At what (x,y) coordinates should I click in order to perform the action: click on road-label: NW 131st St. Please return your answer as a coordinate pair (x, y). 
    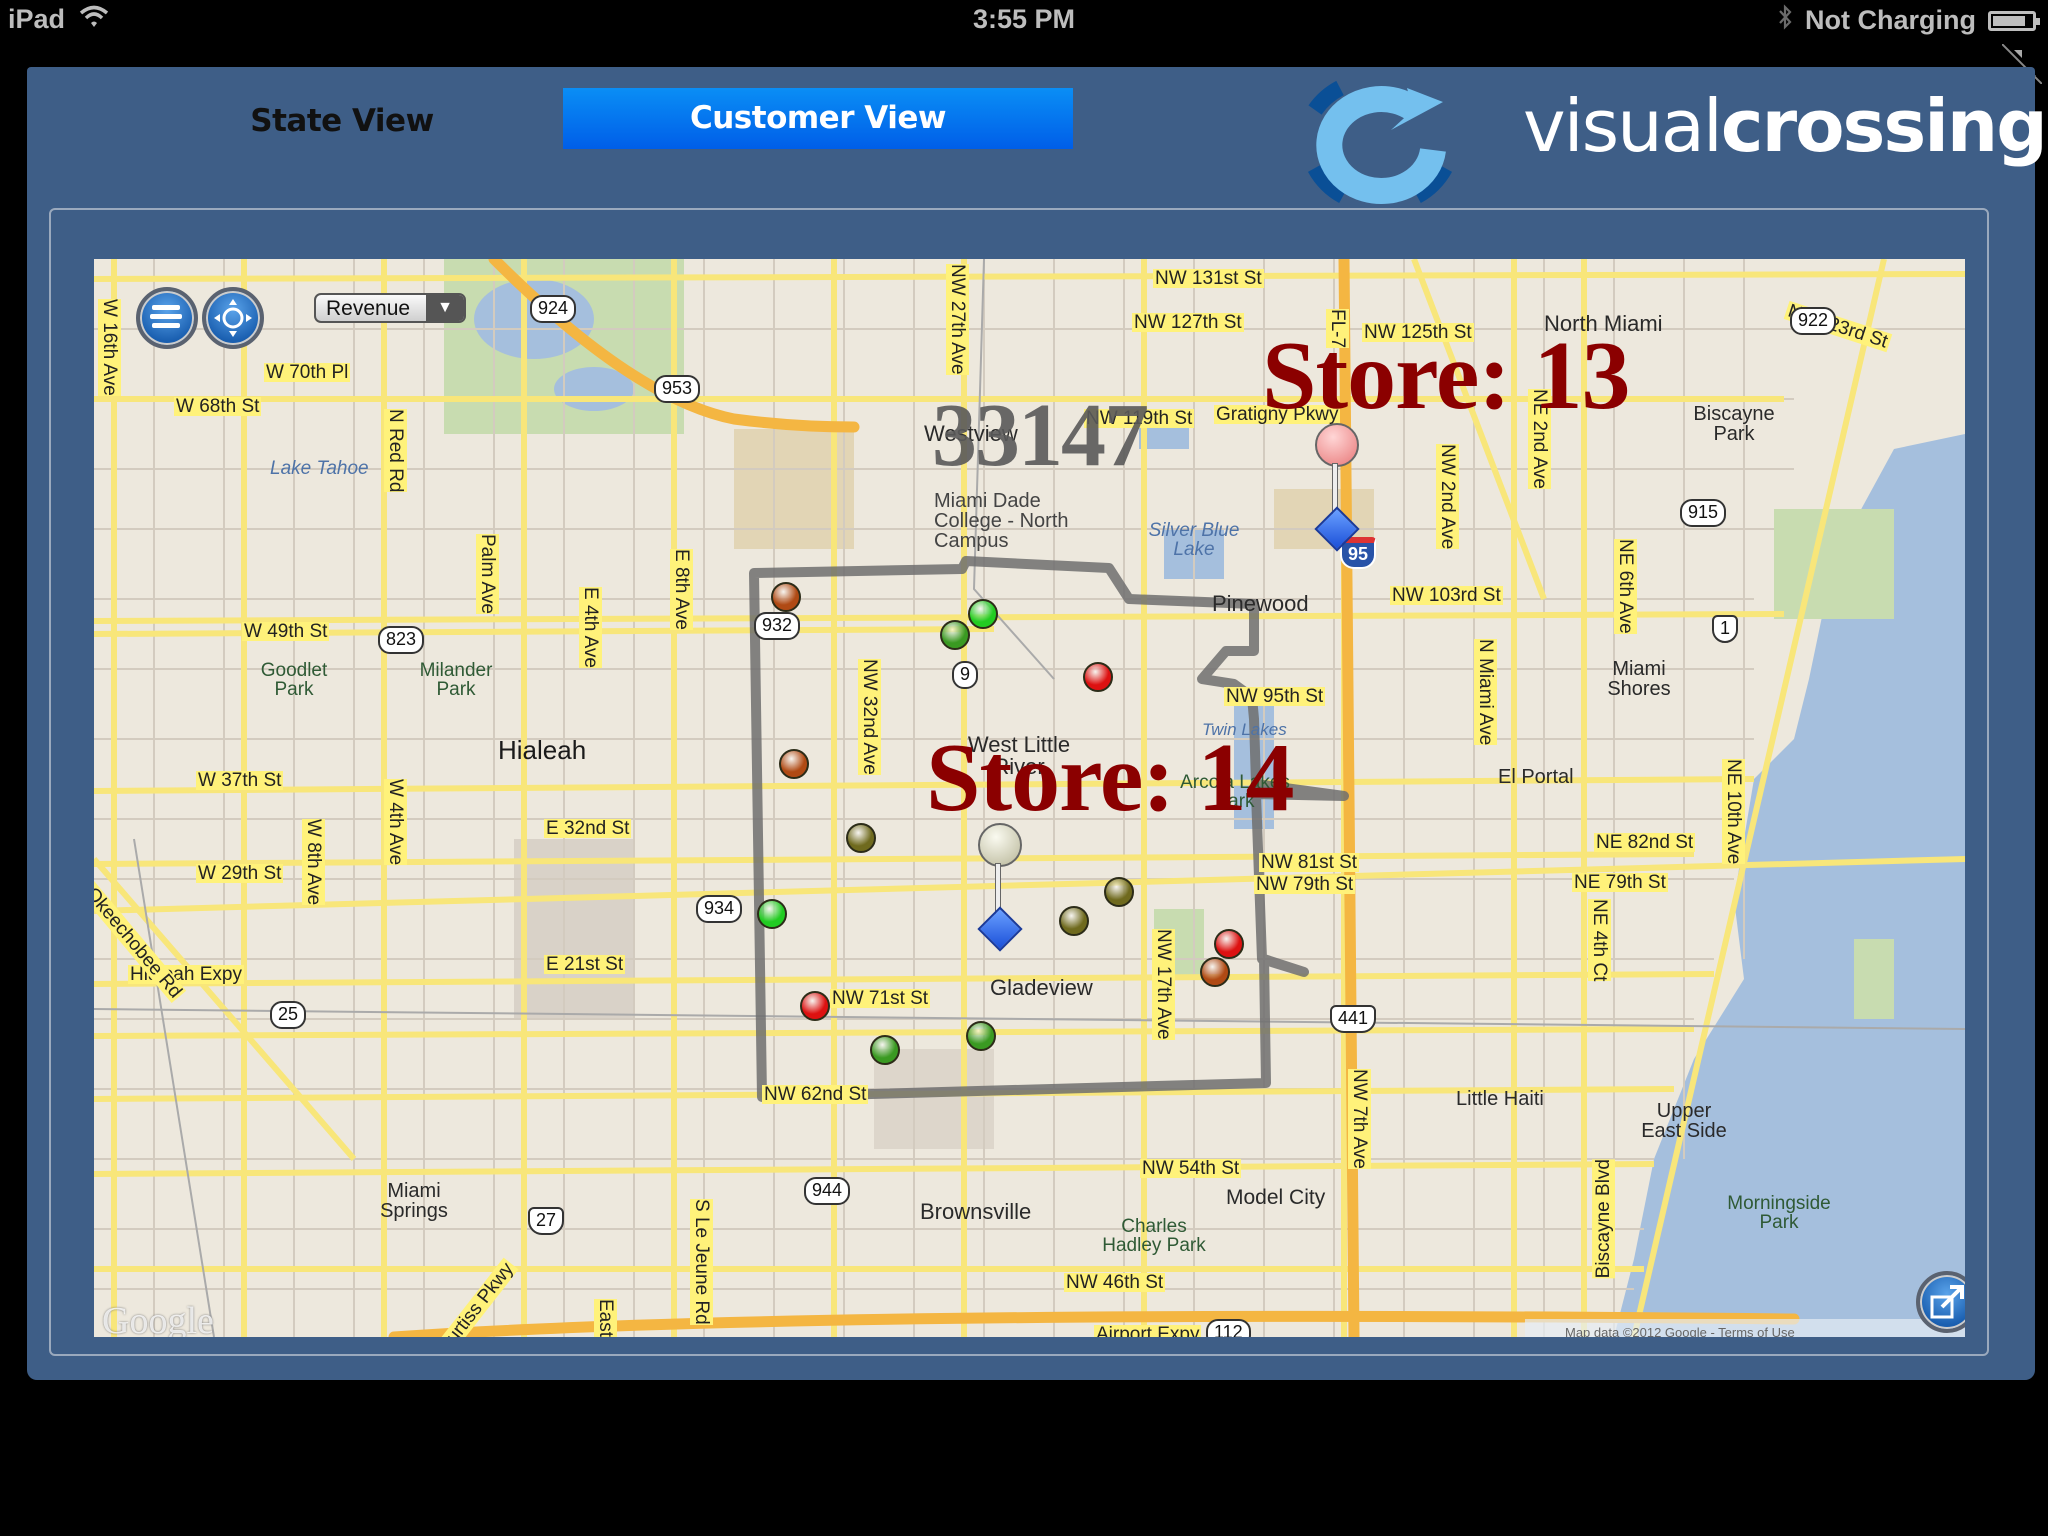
    Looking at the image, I should click on (1208, 278).